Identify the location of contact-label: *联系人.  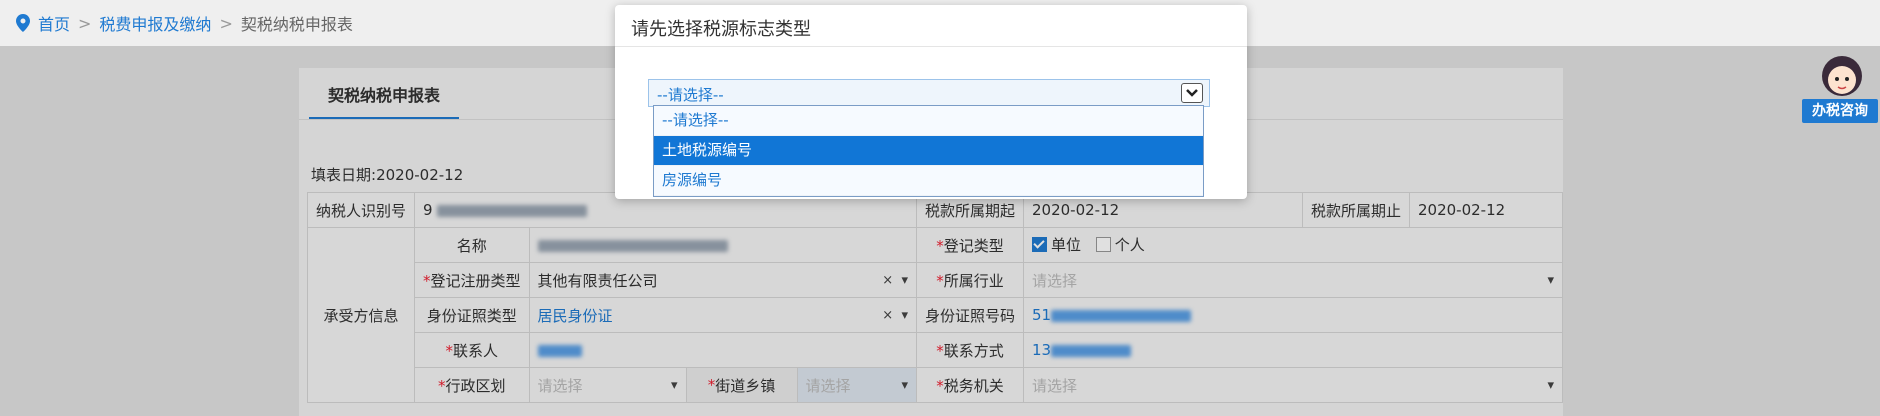
(472, 350).